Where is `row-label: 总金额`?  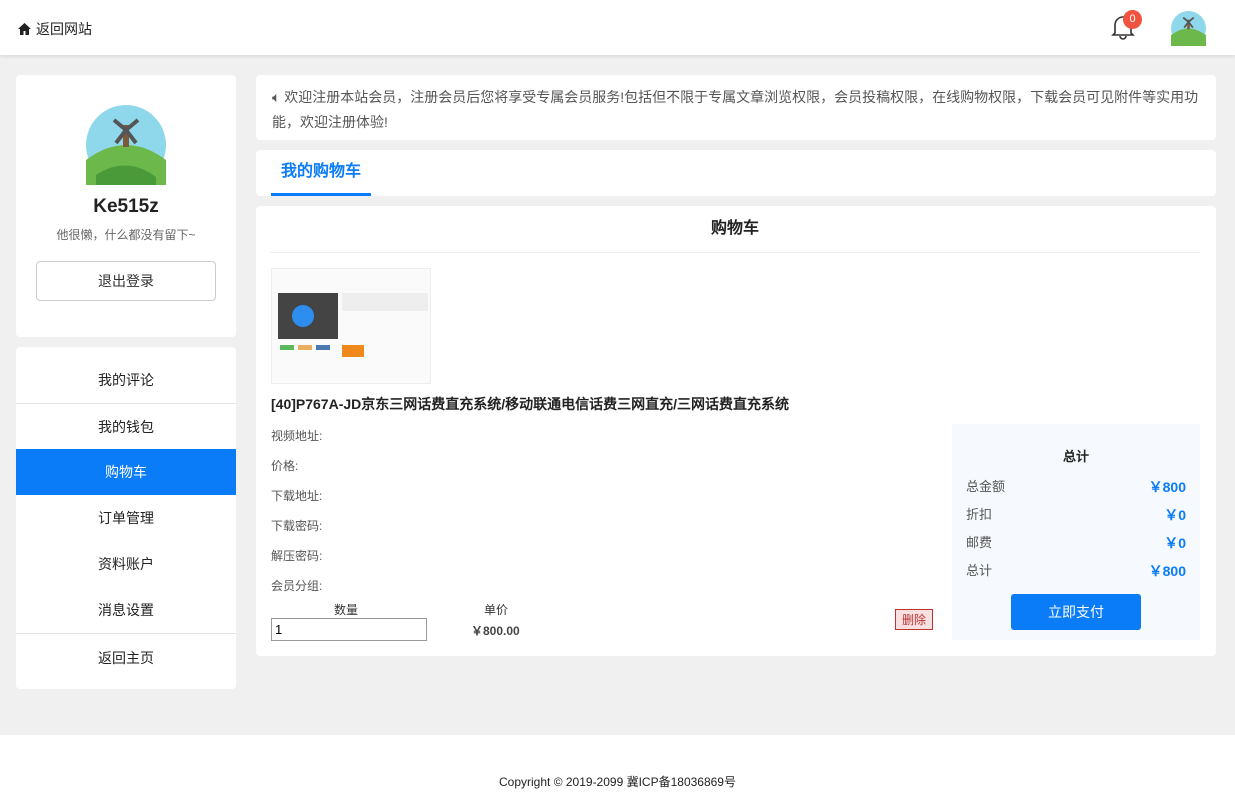 row-label: 总金额 is located at coordinates (986, 486).